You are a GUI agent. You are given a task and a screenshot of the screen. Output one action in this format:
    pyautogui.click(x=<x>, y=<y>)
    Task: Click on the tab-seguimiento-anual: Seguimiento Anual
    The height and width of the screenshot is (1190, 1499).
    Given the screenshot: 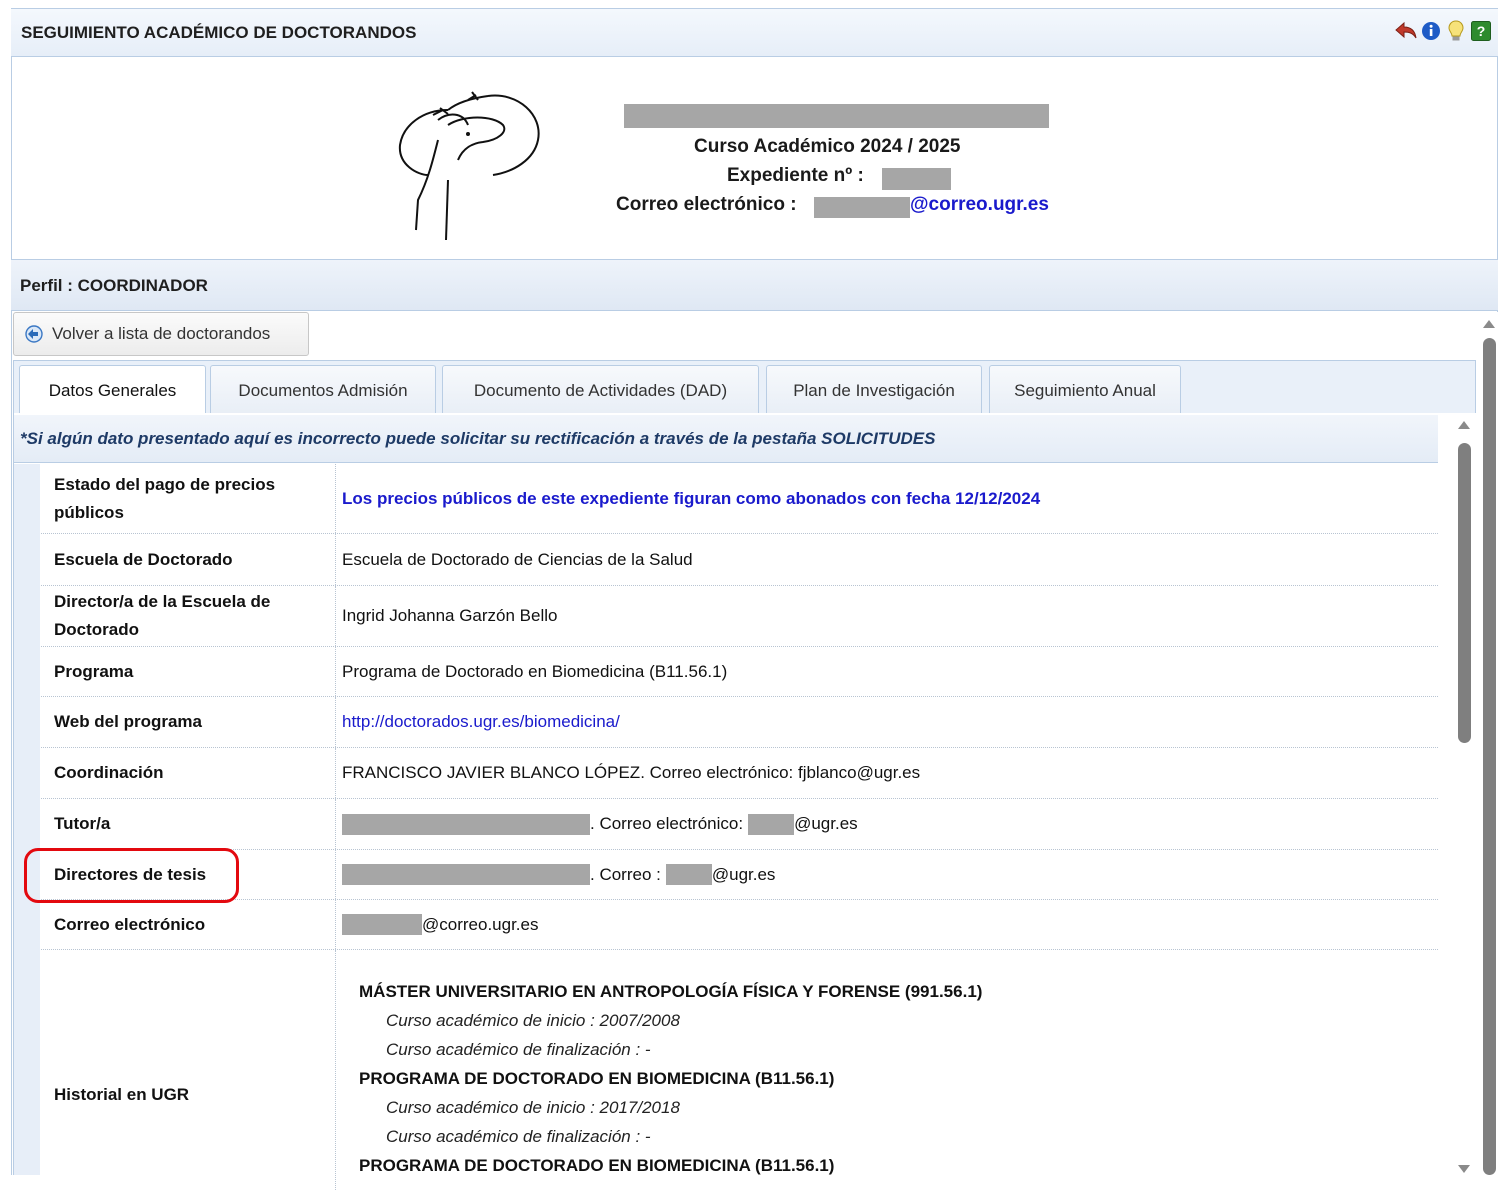 What is the action you would take?
    pyautogui.click(x=1085, y=390)
    